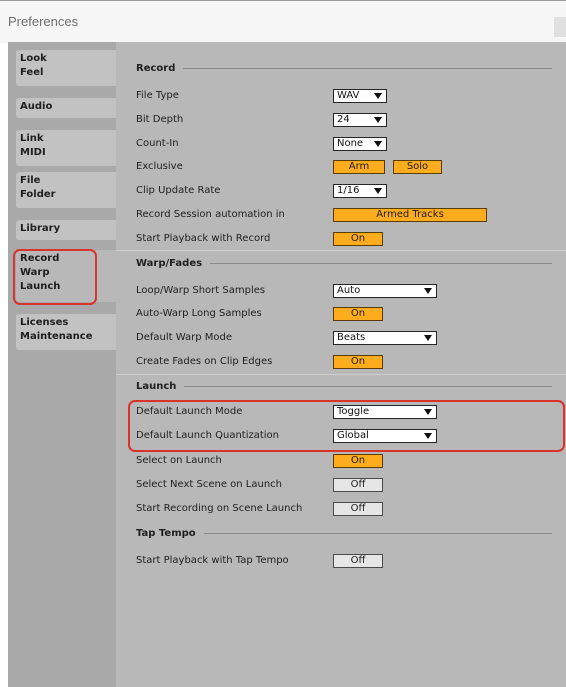 This screenshot has height=687, width=566. I want to click on loop-warp-short-label: Loop/Warp Short Samples, so click(201, 290).